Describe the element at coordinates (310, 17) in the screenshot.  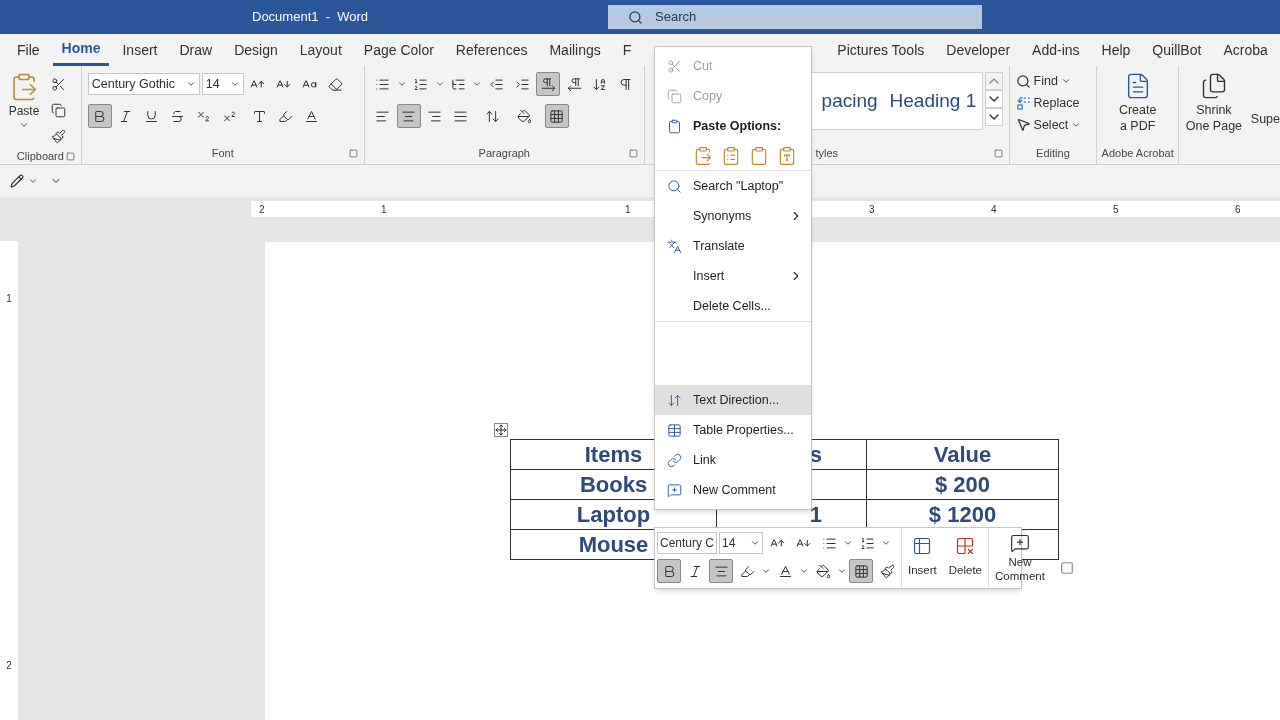
I see `window-title: Document1 - Word` at that location.